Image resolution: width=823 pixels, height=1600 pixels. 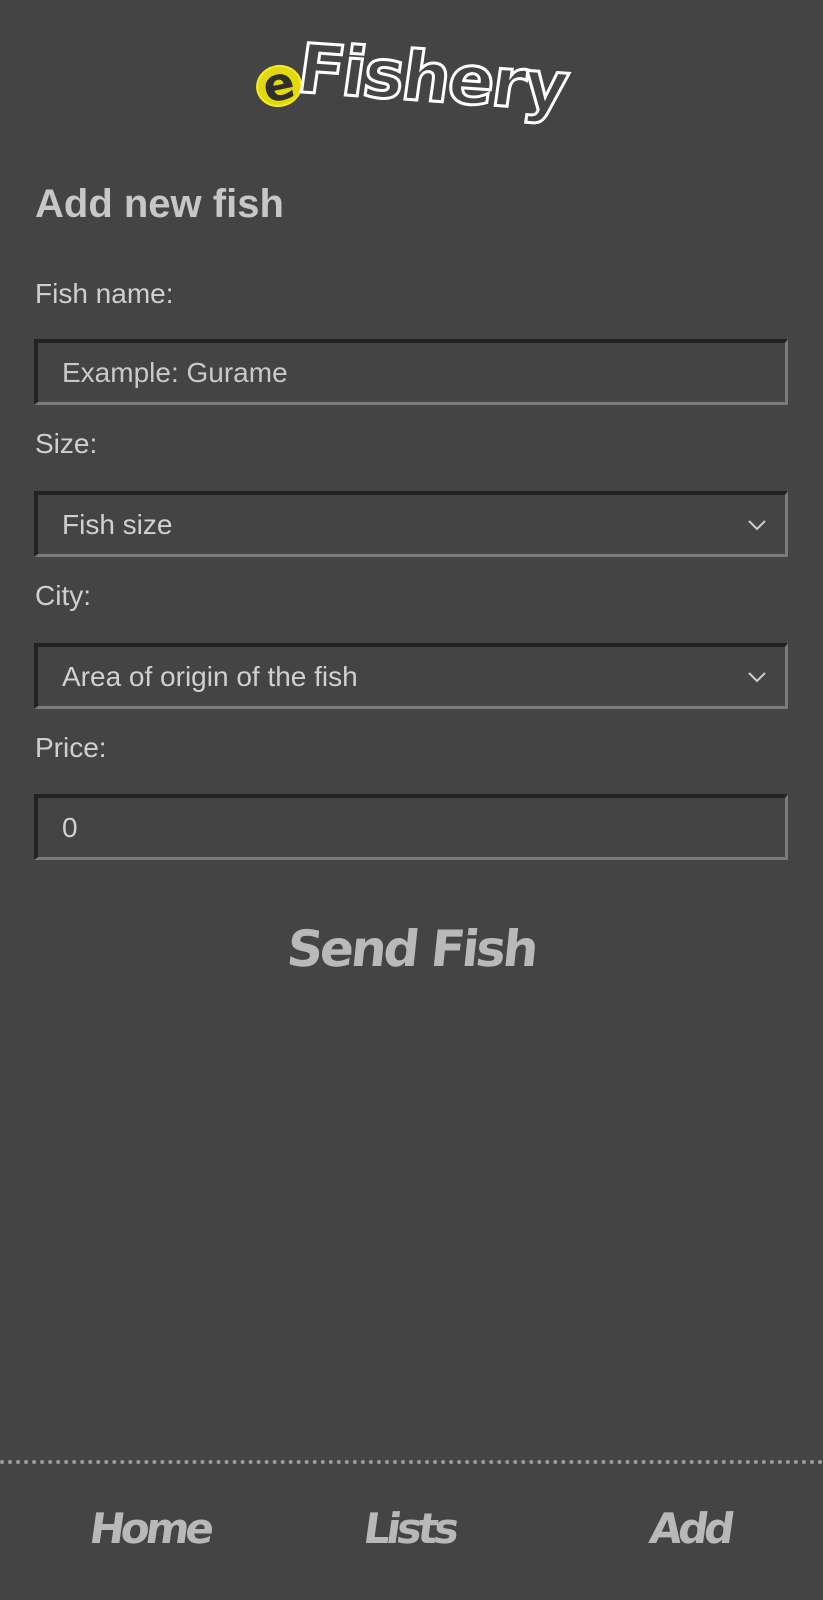 What do you see at coordinates (411, 524) in the screenshot?
I see `size-select: Fish size` at bounding box center [411, 524].